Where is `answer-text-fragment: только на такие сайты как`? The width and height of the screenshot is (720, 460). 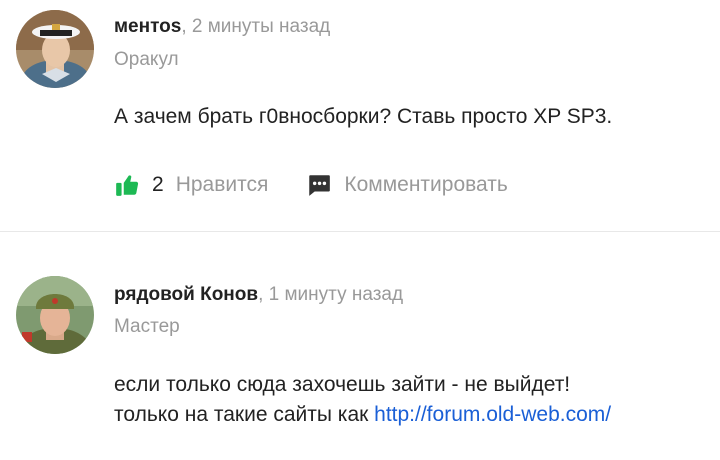
answer-text-fragment: только на такие сайты как is located at coordinates (244, 414).